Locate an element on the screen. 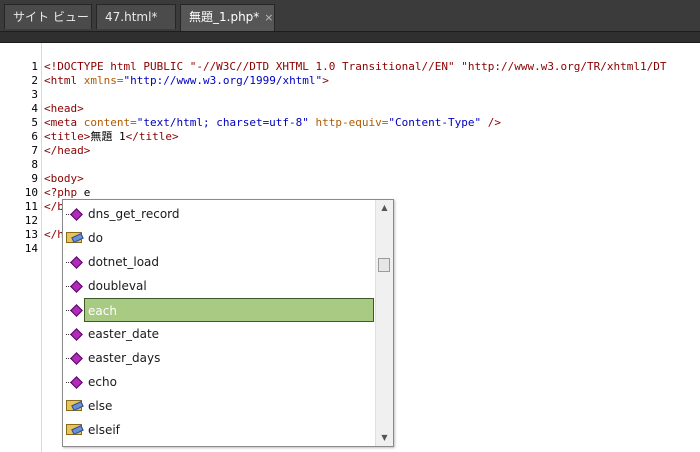 The image size is (700, 452). tab-site-view: サイト ビュー is located at coordinates (48, 16).